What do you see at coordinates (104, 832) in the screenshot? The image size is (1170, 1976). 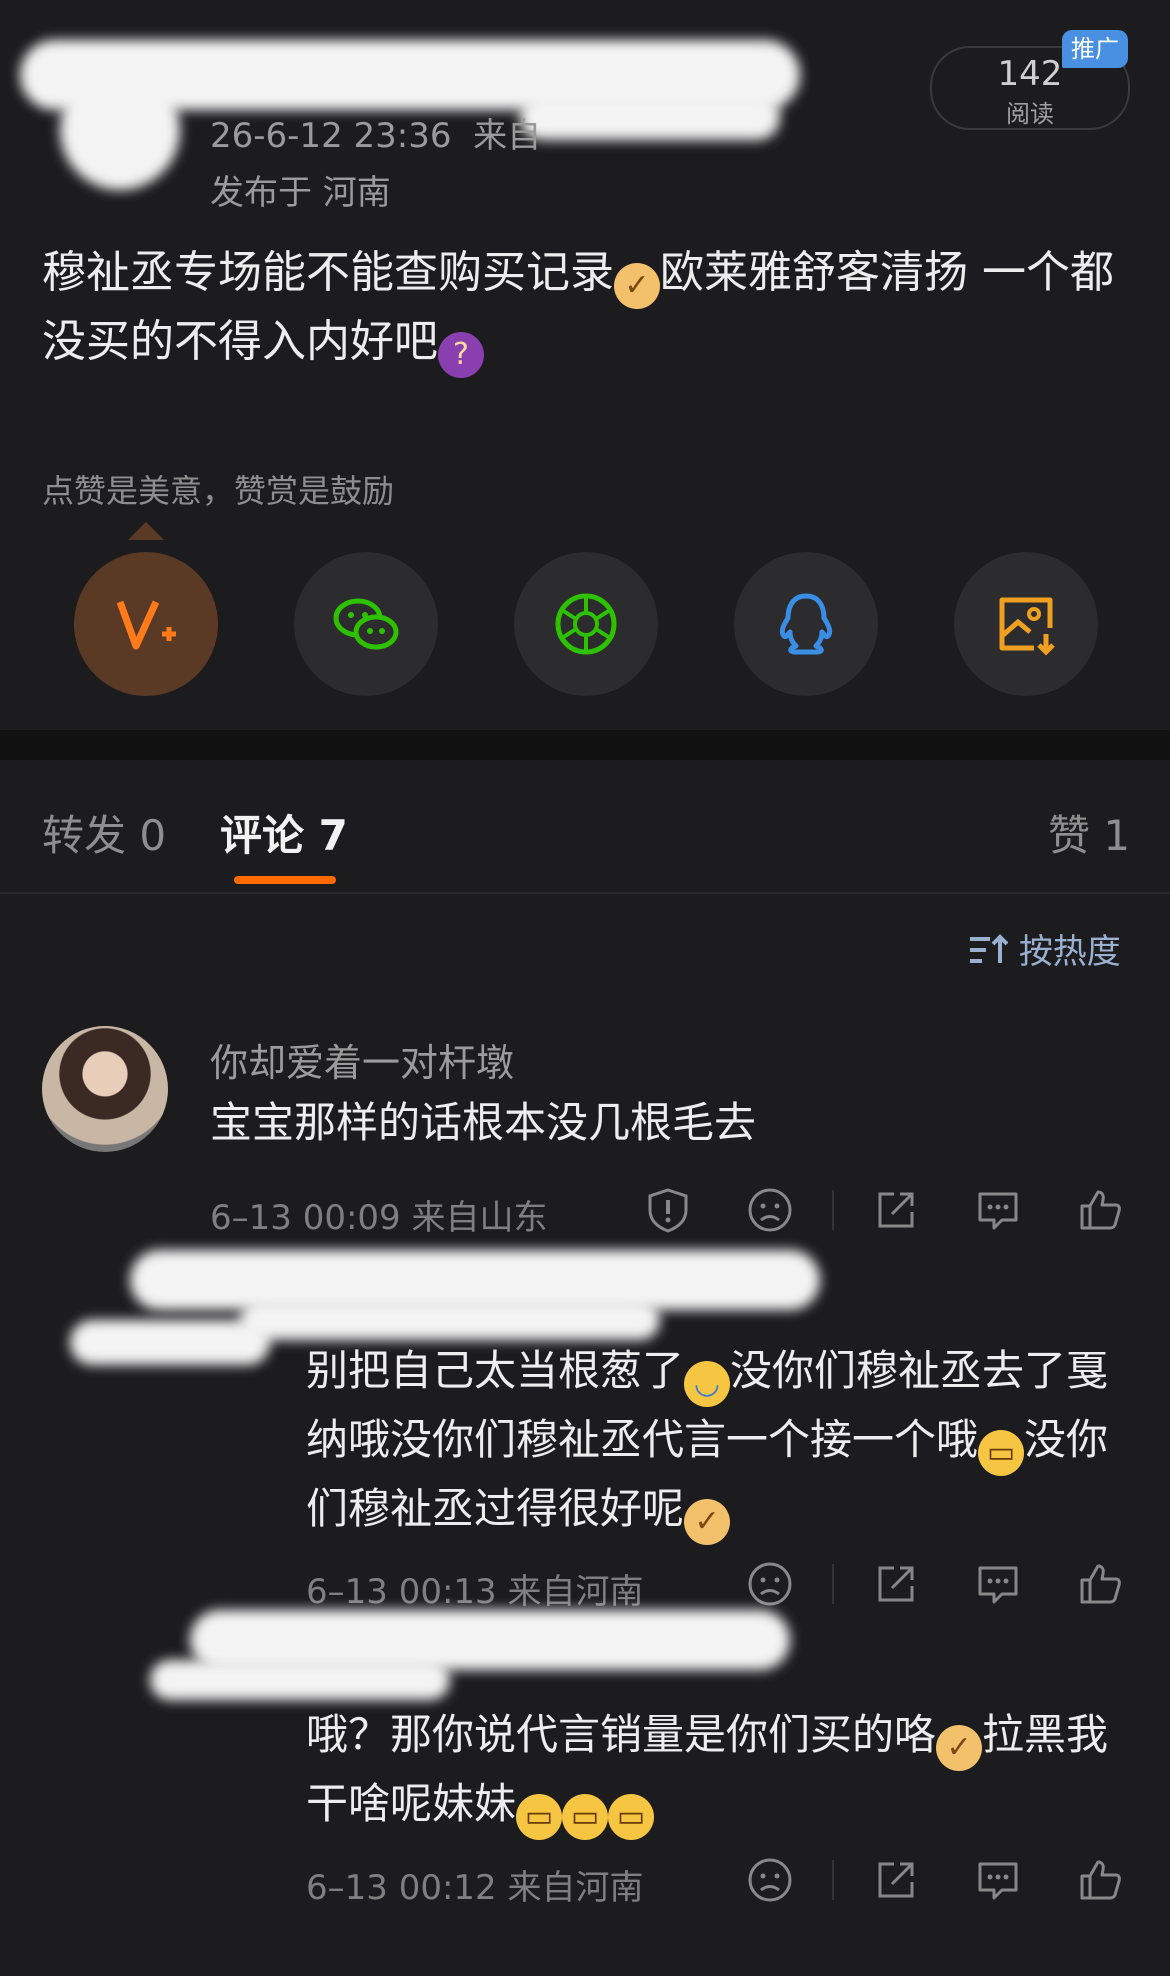 I see `tab-repost: 转发 0` at bounding box center [104, 832].